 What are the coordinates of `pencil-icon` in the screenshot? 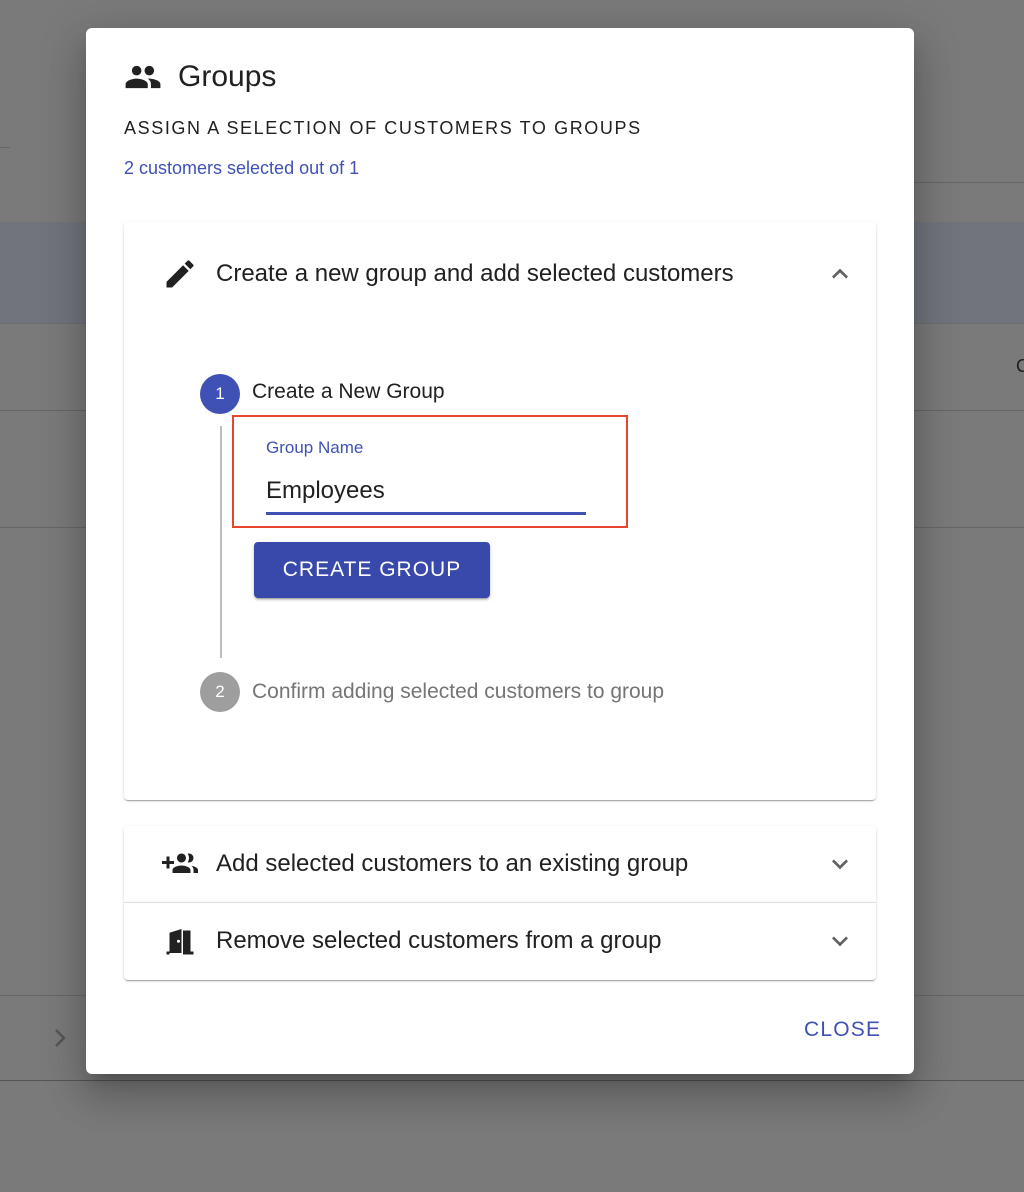 It's located at (180, 274).